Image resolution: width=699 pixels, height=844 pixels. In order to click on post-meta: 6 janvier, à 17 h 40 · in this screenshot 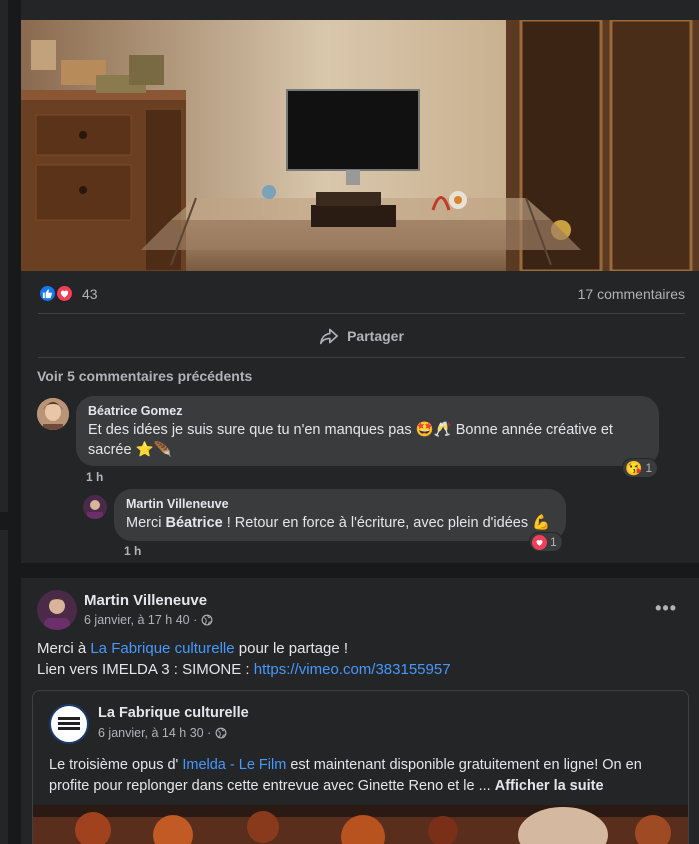, I will do `click(148, 620)`.